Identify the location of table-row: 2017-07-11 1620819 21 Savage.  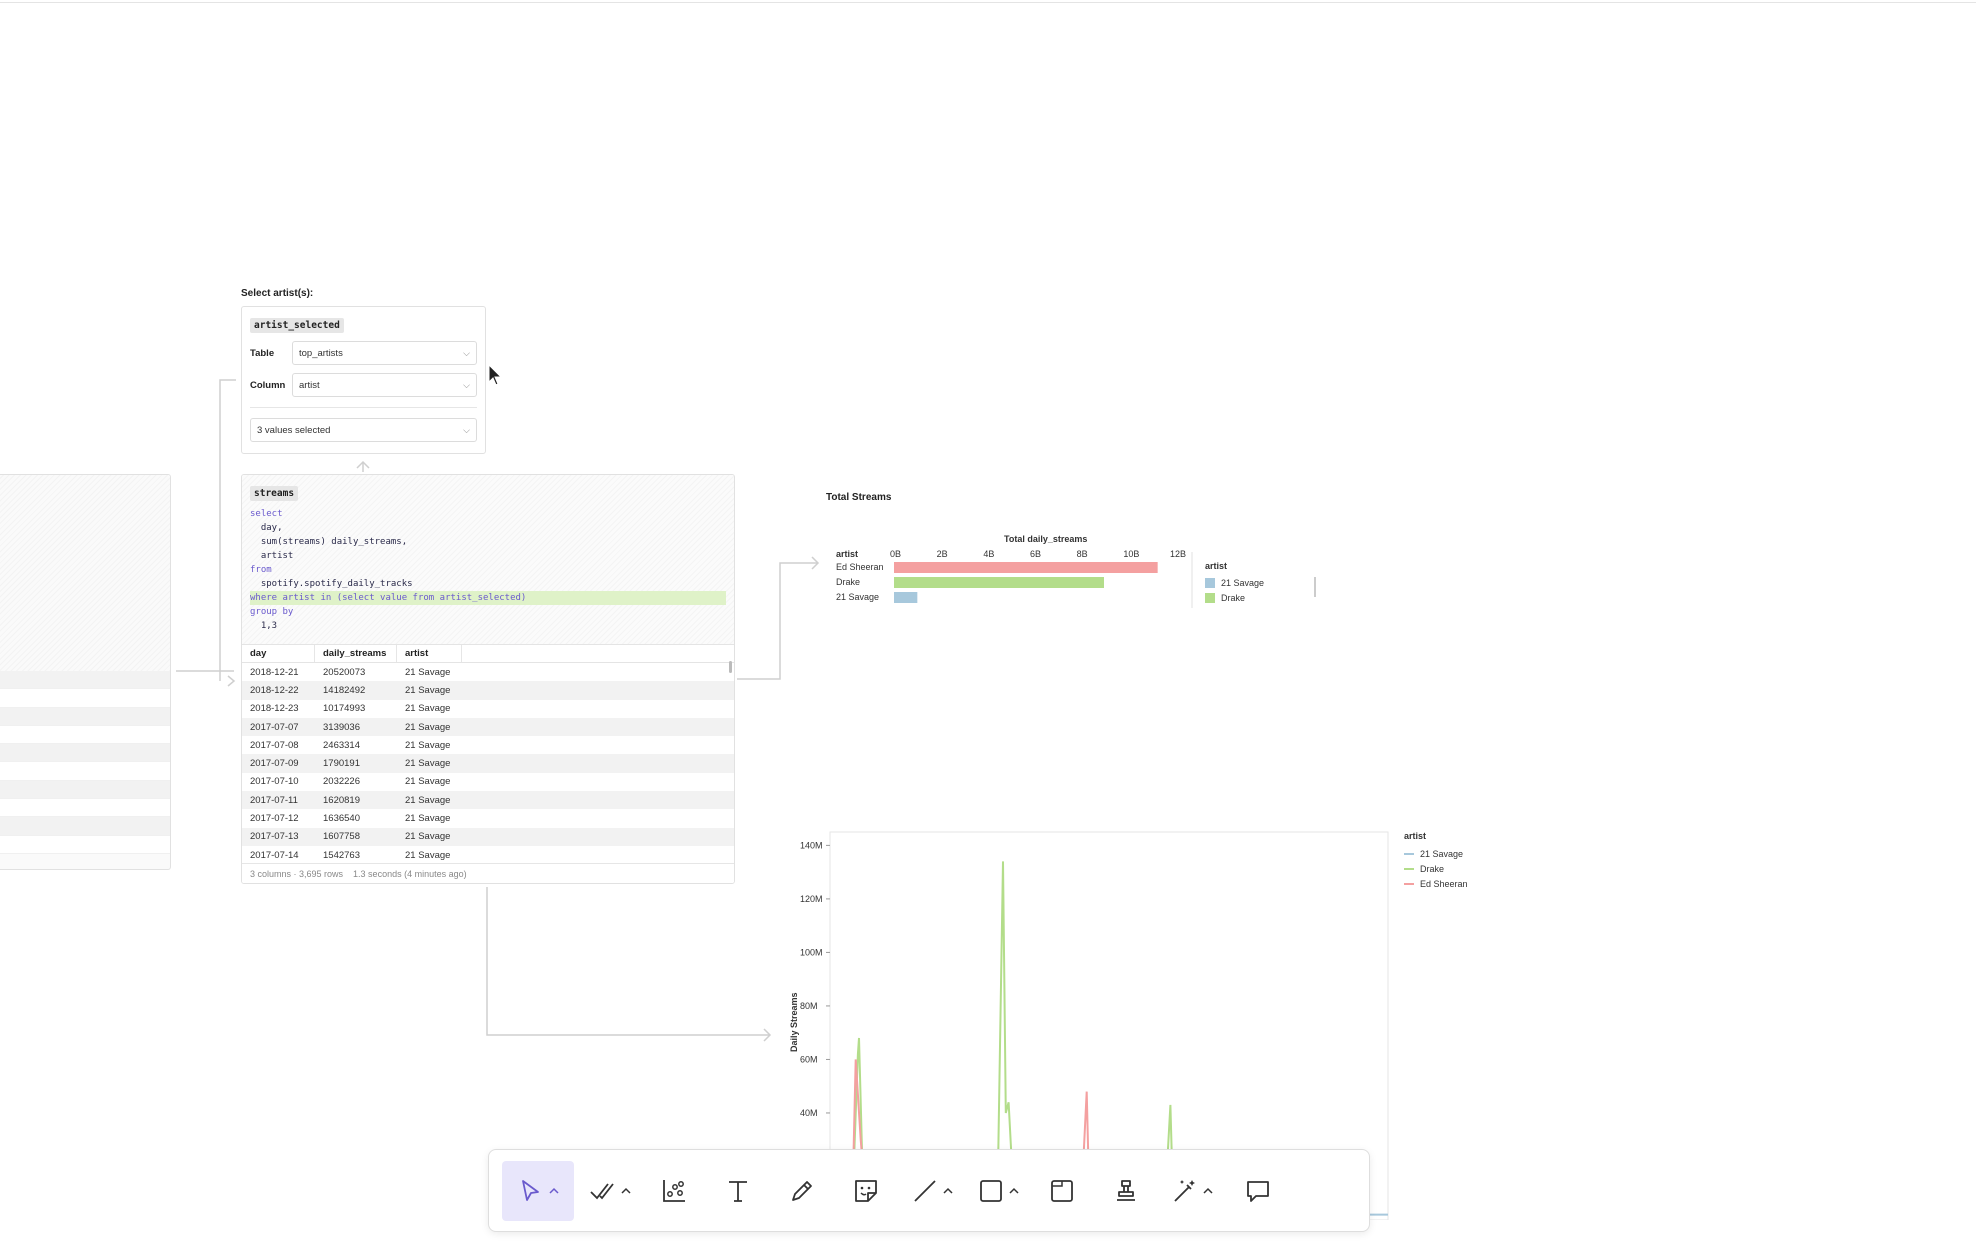
(488, 800).